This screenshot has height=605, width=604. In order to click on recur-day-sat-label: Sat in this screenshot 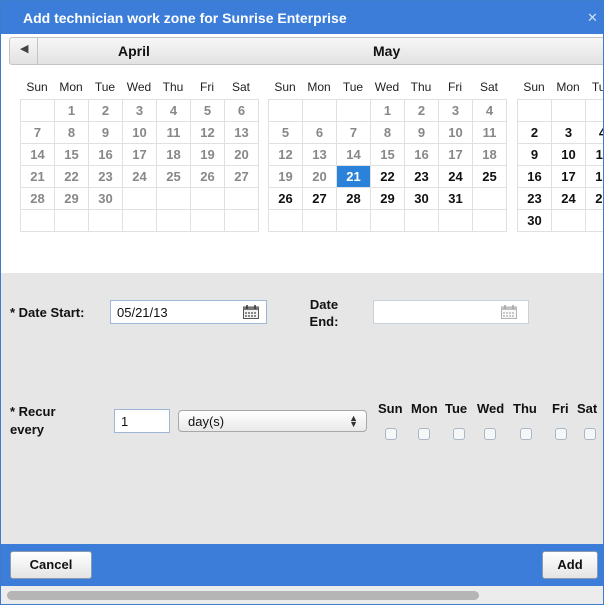, I will do `click(587, 408)`.